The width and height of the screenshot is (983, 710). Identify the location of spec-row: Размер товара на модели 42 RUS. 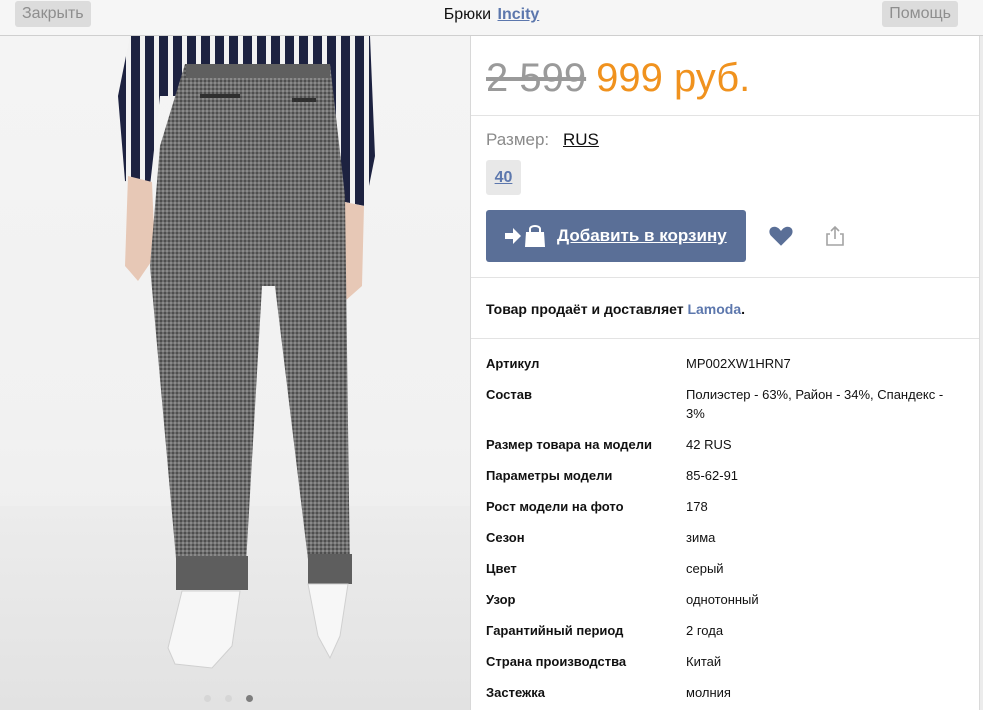
(726, 444).